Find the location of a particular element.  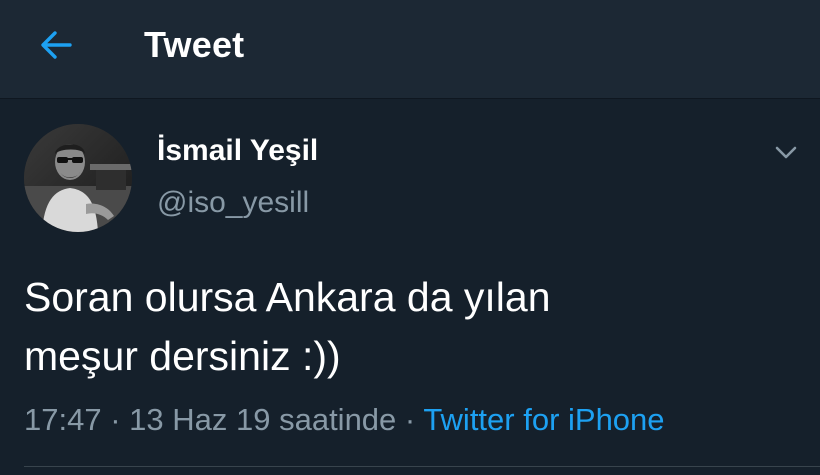

chevron-down-icon is located at coordinates (786, 152).